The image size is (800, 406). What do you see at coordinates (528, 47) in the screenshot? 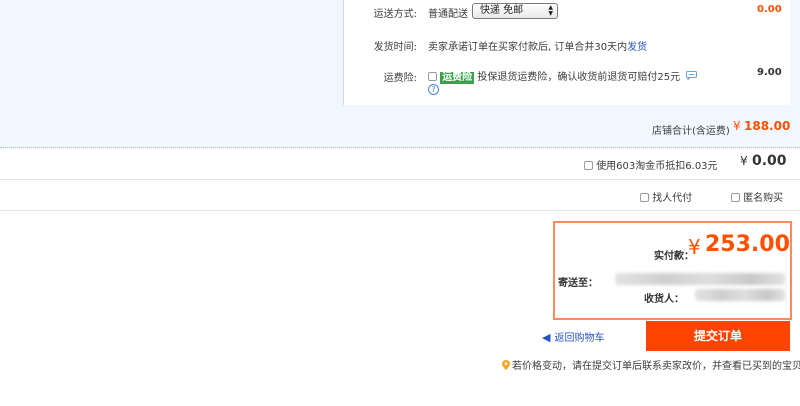
I see `delivery-promise: 卖家承诺订单在买家付款后, 订单合并30天内` at bounding box center [528, 47].